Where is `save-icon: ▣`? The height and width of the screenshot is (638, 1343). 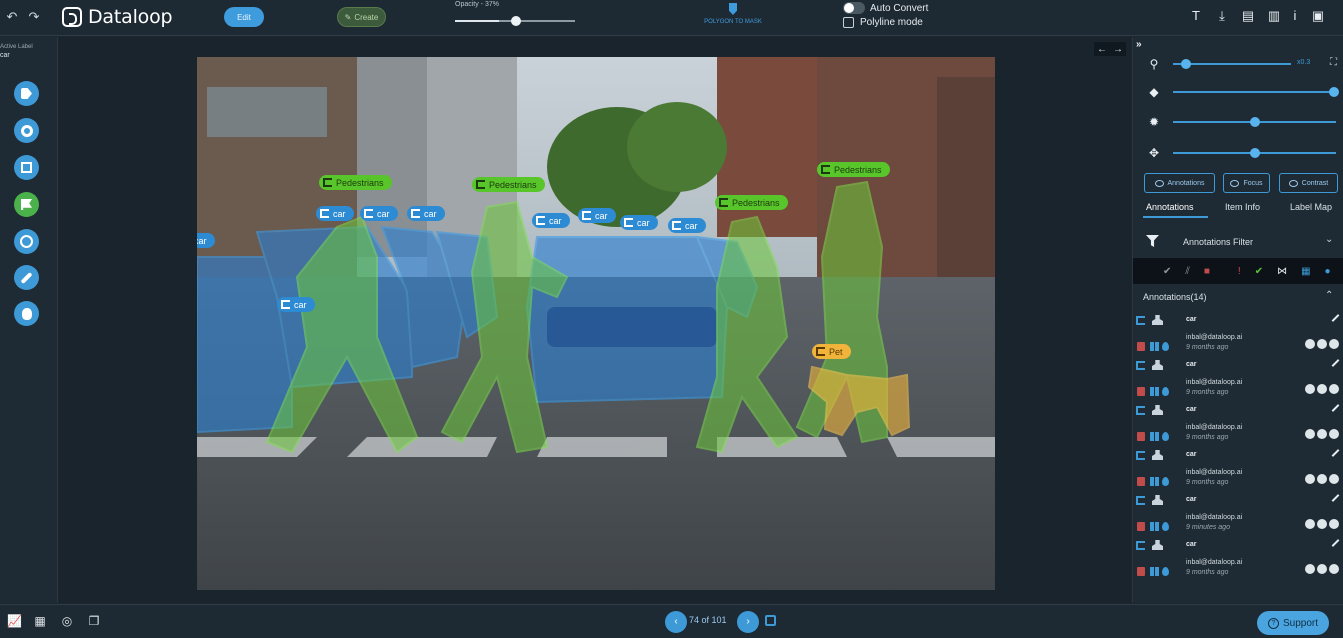
save-icon: ▣ is located at coordinates (1318, 16).